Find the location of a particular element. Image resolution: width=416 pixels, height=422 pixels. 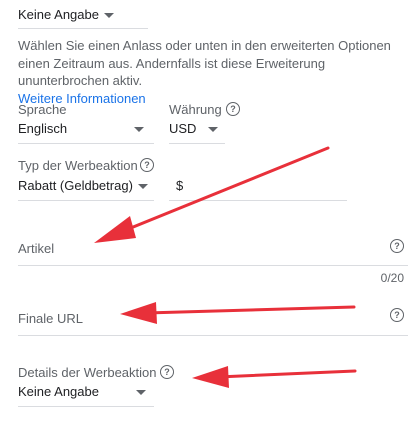

promo-details-select-value: Keine Angabe is located at coordinates (58, 391).